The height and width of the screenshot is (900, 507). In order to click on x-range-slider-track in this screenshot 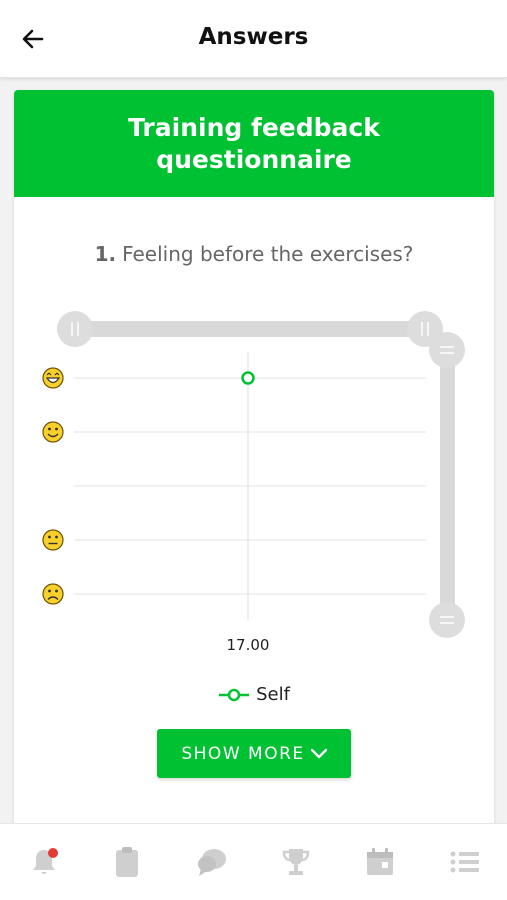, I will do `click(250, 329)`.